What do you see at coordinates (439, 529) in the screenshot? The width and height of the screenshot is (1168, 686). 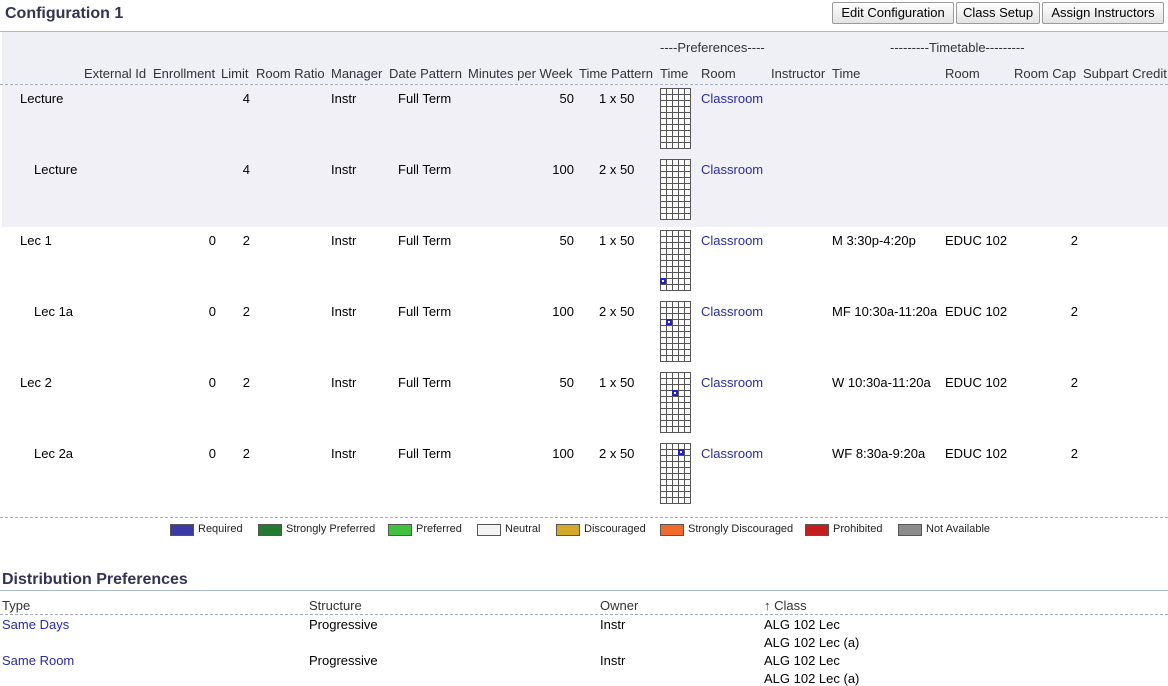 I see `legend-label: Preferred` at bounding box center [439, 529].